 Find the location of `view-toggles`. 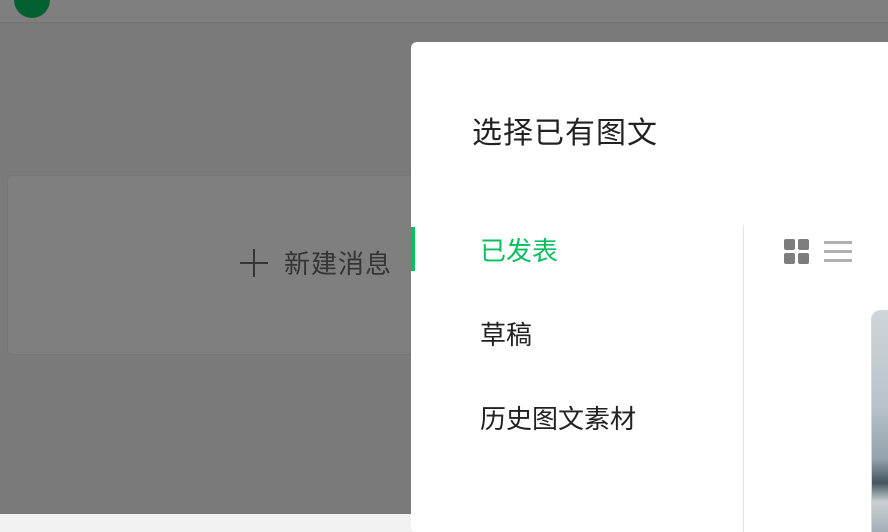

view-toggles is located at coordinates (818, 252).